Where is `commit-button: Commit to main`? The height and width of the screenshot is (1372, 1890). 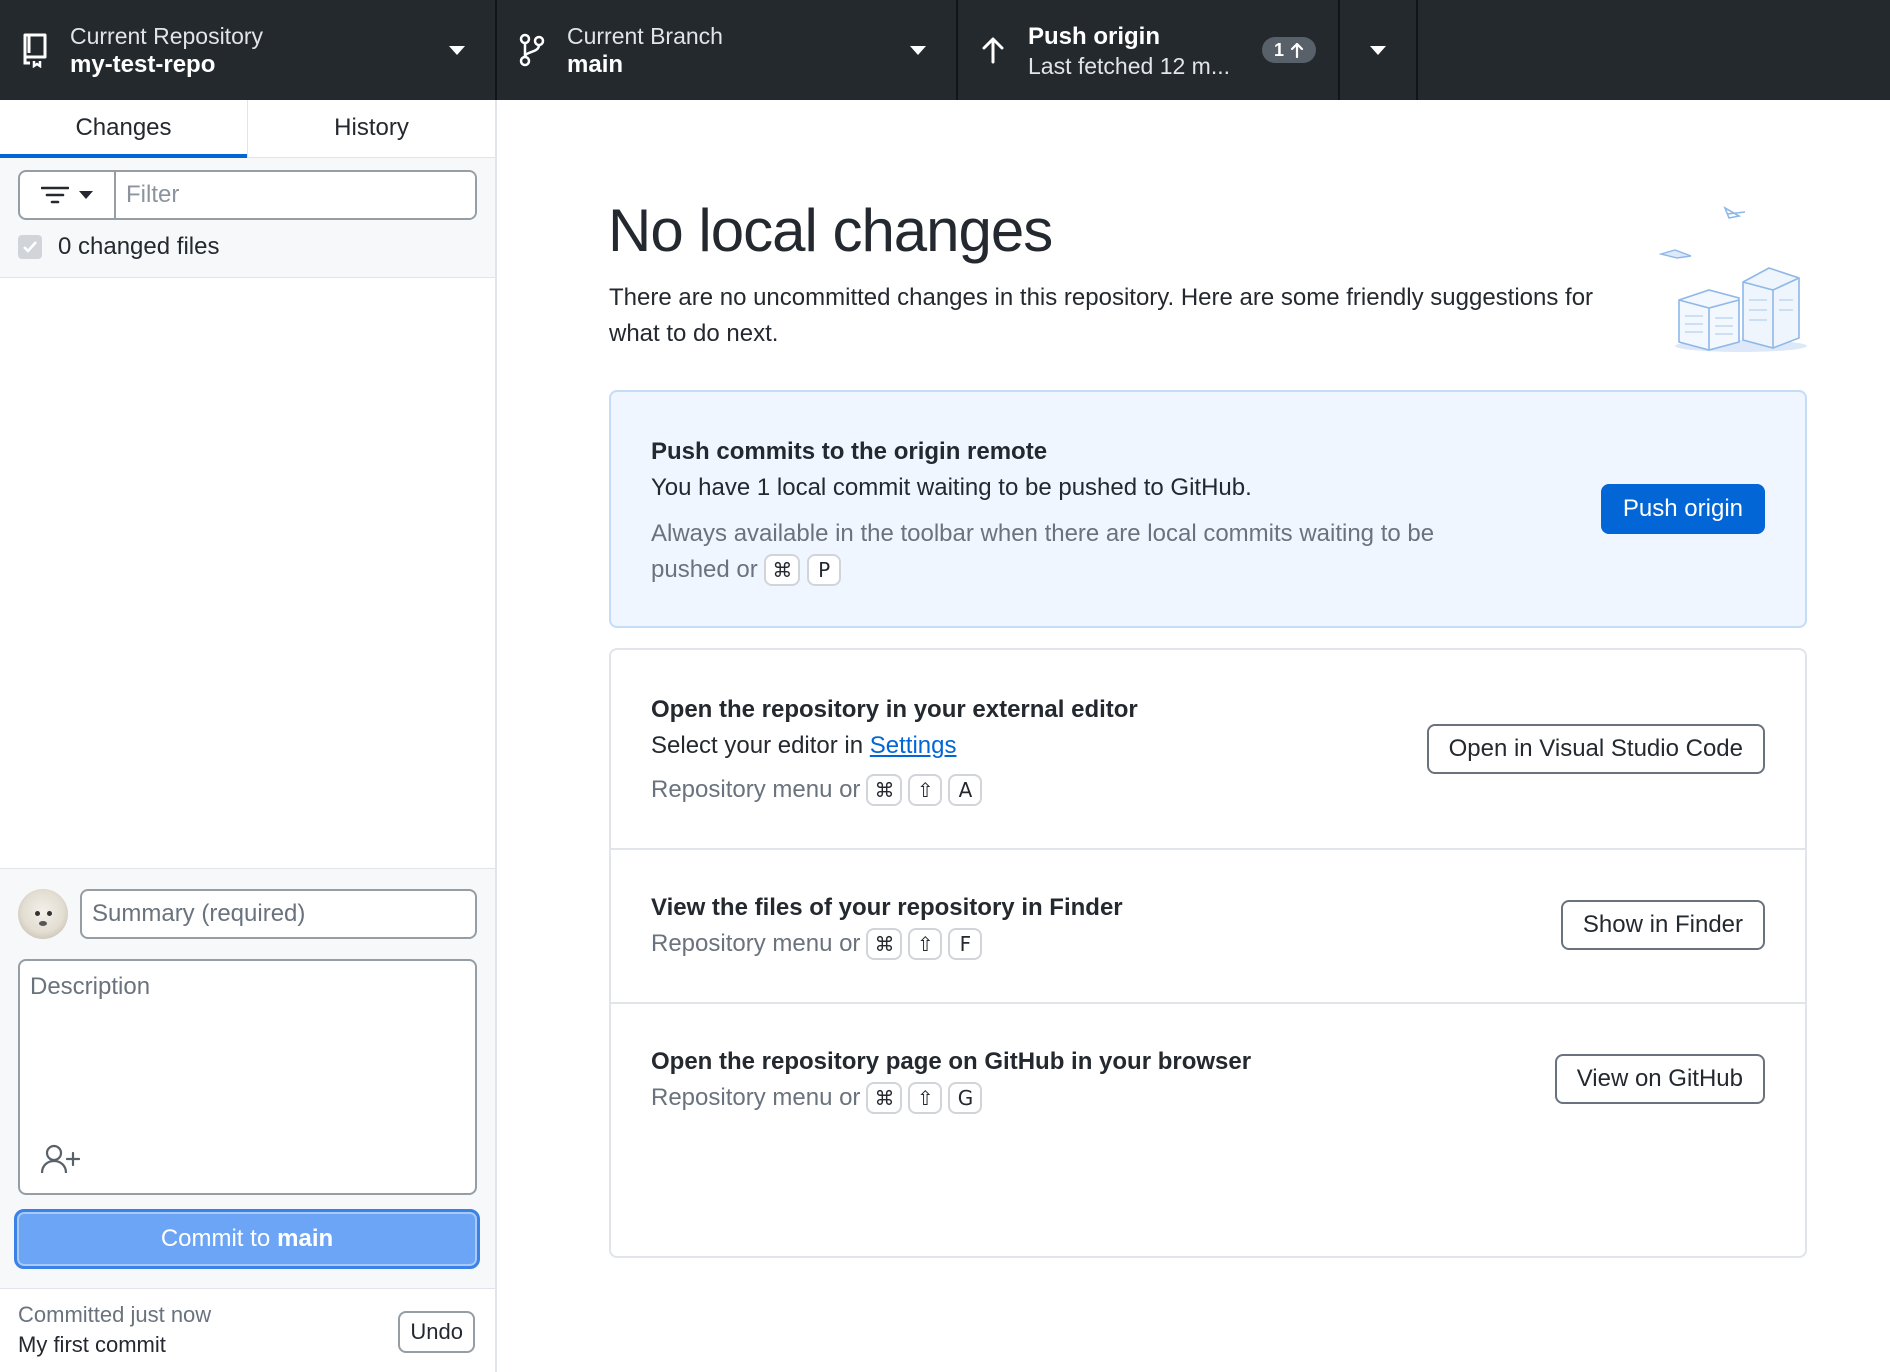 commit-button: Commit to main is located at coordinates (247, 1239).